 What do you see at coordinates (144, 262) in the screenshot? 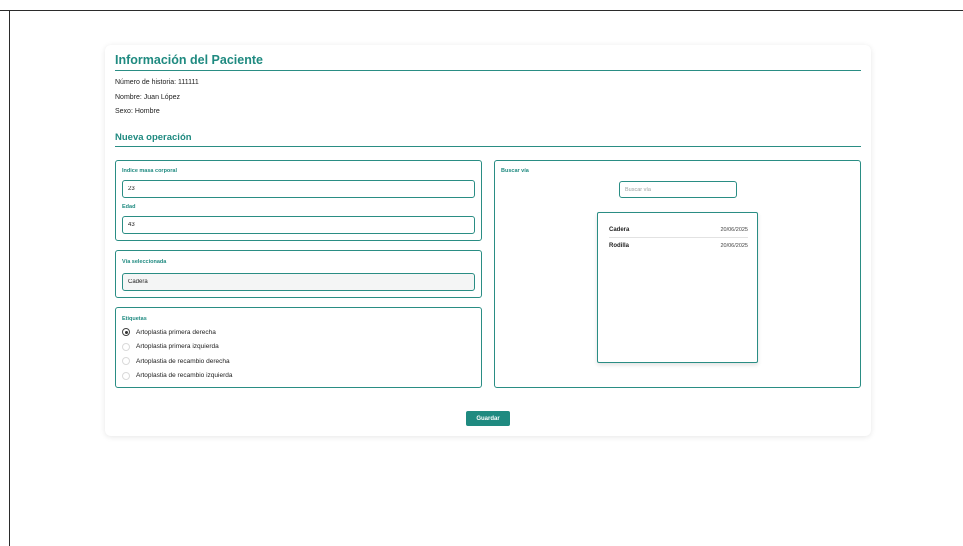
I see `selected-route-label: Vía seleccionada` at bounding box center [144, 262].